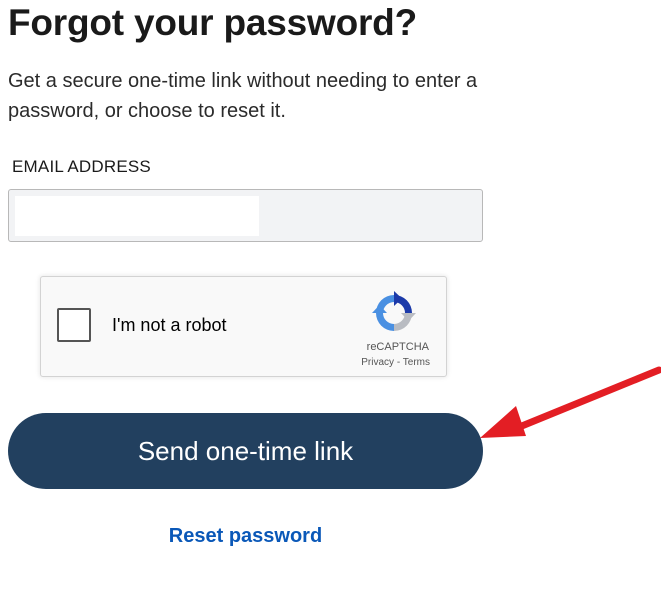 The width and height of the screenshot is (661, 598). Describe the element at coordinates (397, 347) in the screenshot. I see `recaptcha-brand: reCAPTCHA` at that location.